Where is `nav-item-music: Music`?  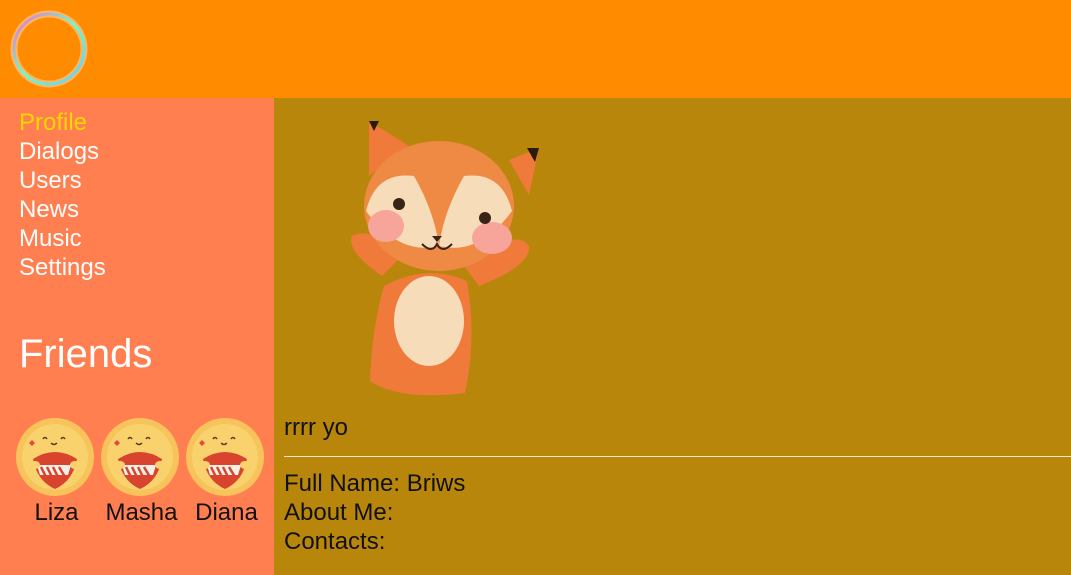 nav-item-music: Music is located at coordinates (62, 238).